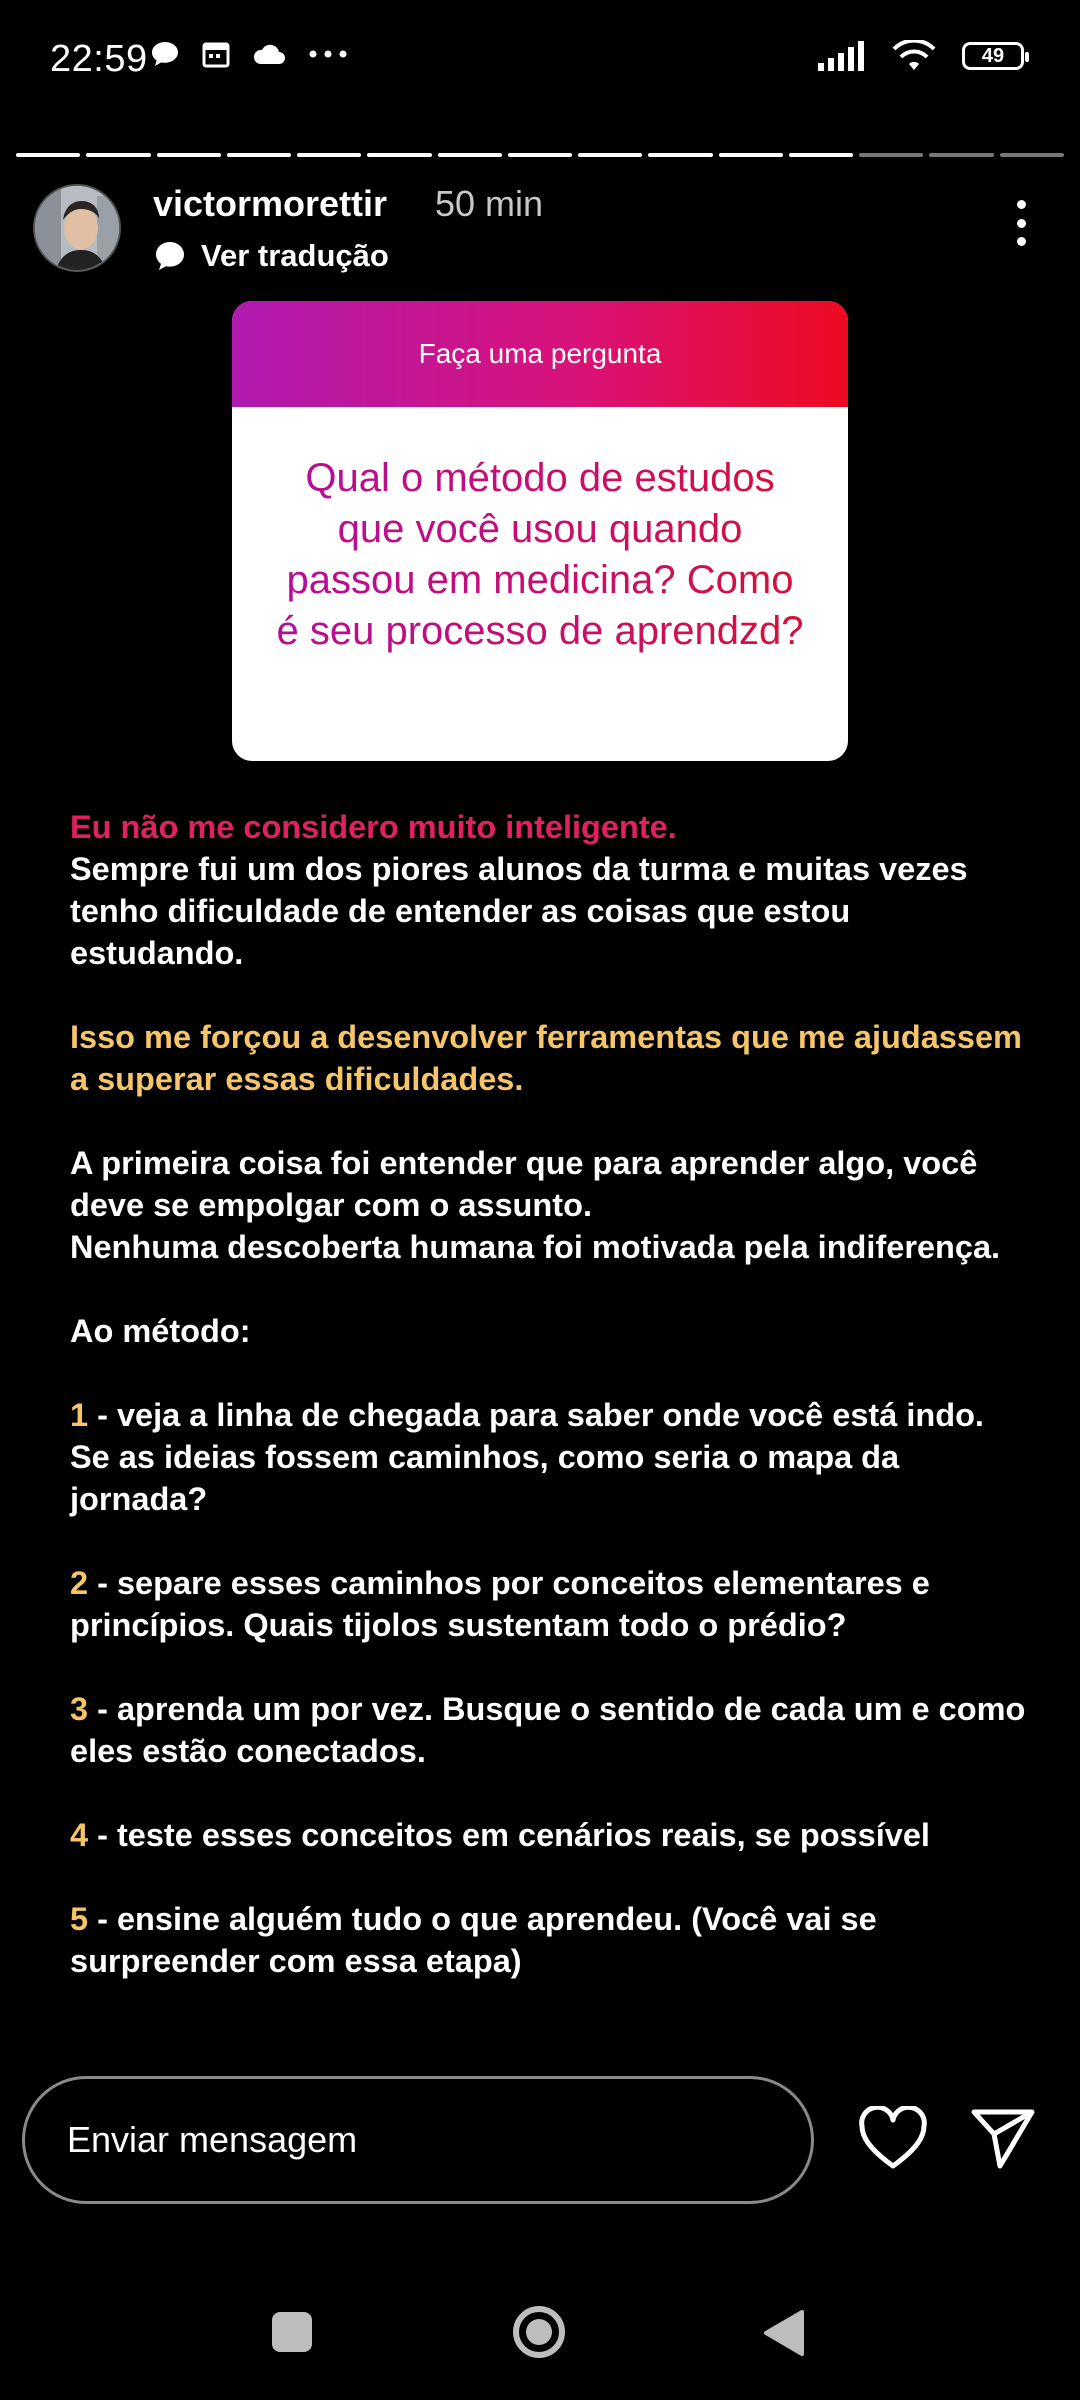 This screenshot has height=2400, width=1080. What do you see at coordinates (79, 1919) in the screenshot?
I see `step-number: 5` at bounding box center [79, 1919].